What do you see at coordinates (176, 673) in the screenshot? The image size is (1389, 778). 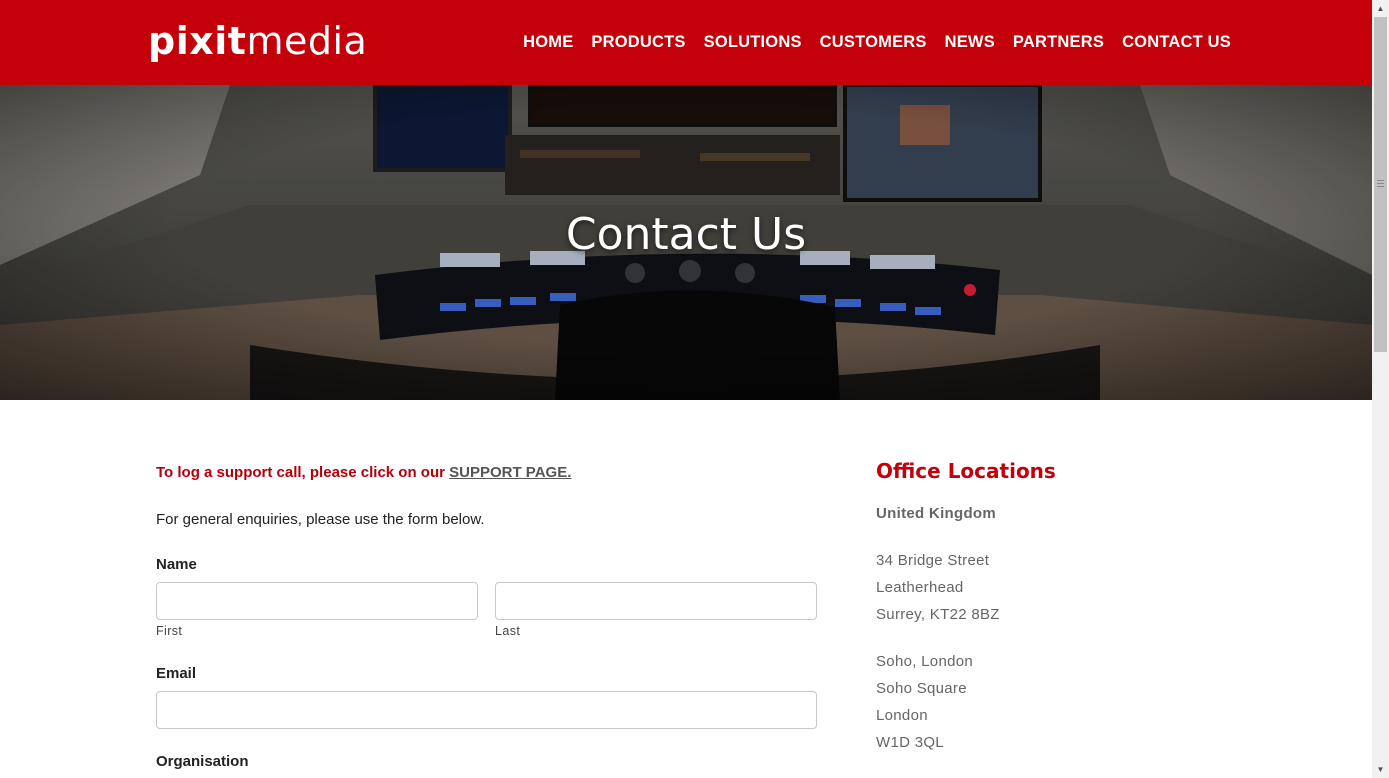 I see `email-label: Email` at bounding box center [176, 673].